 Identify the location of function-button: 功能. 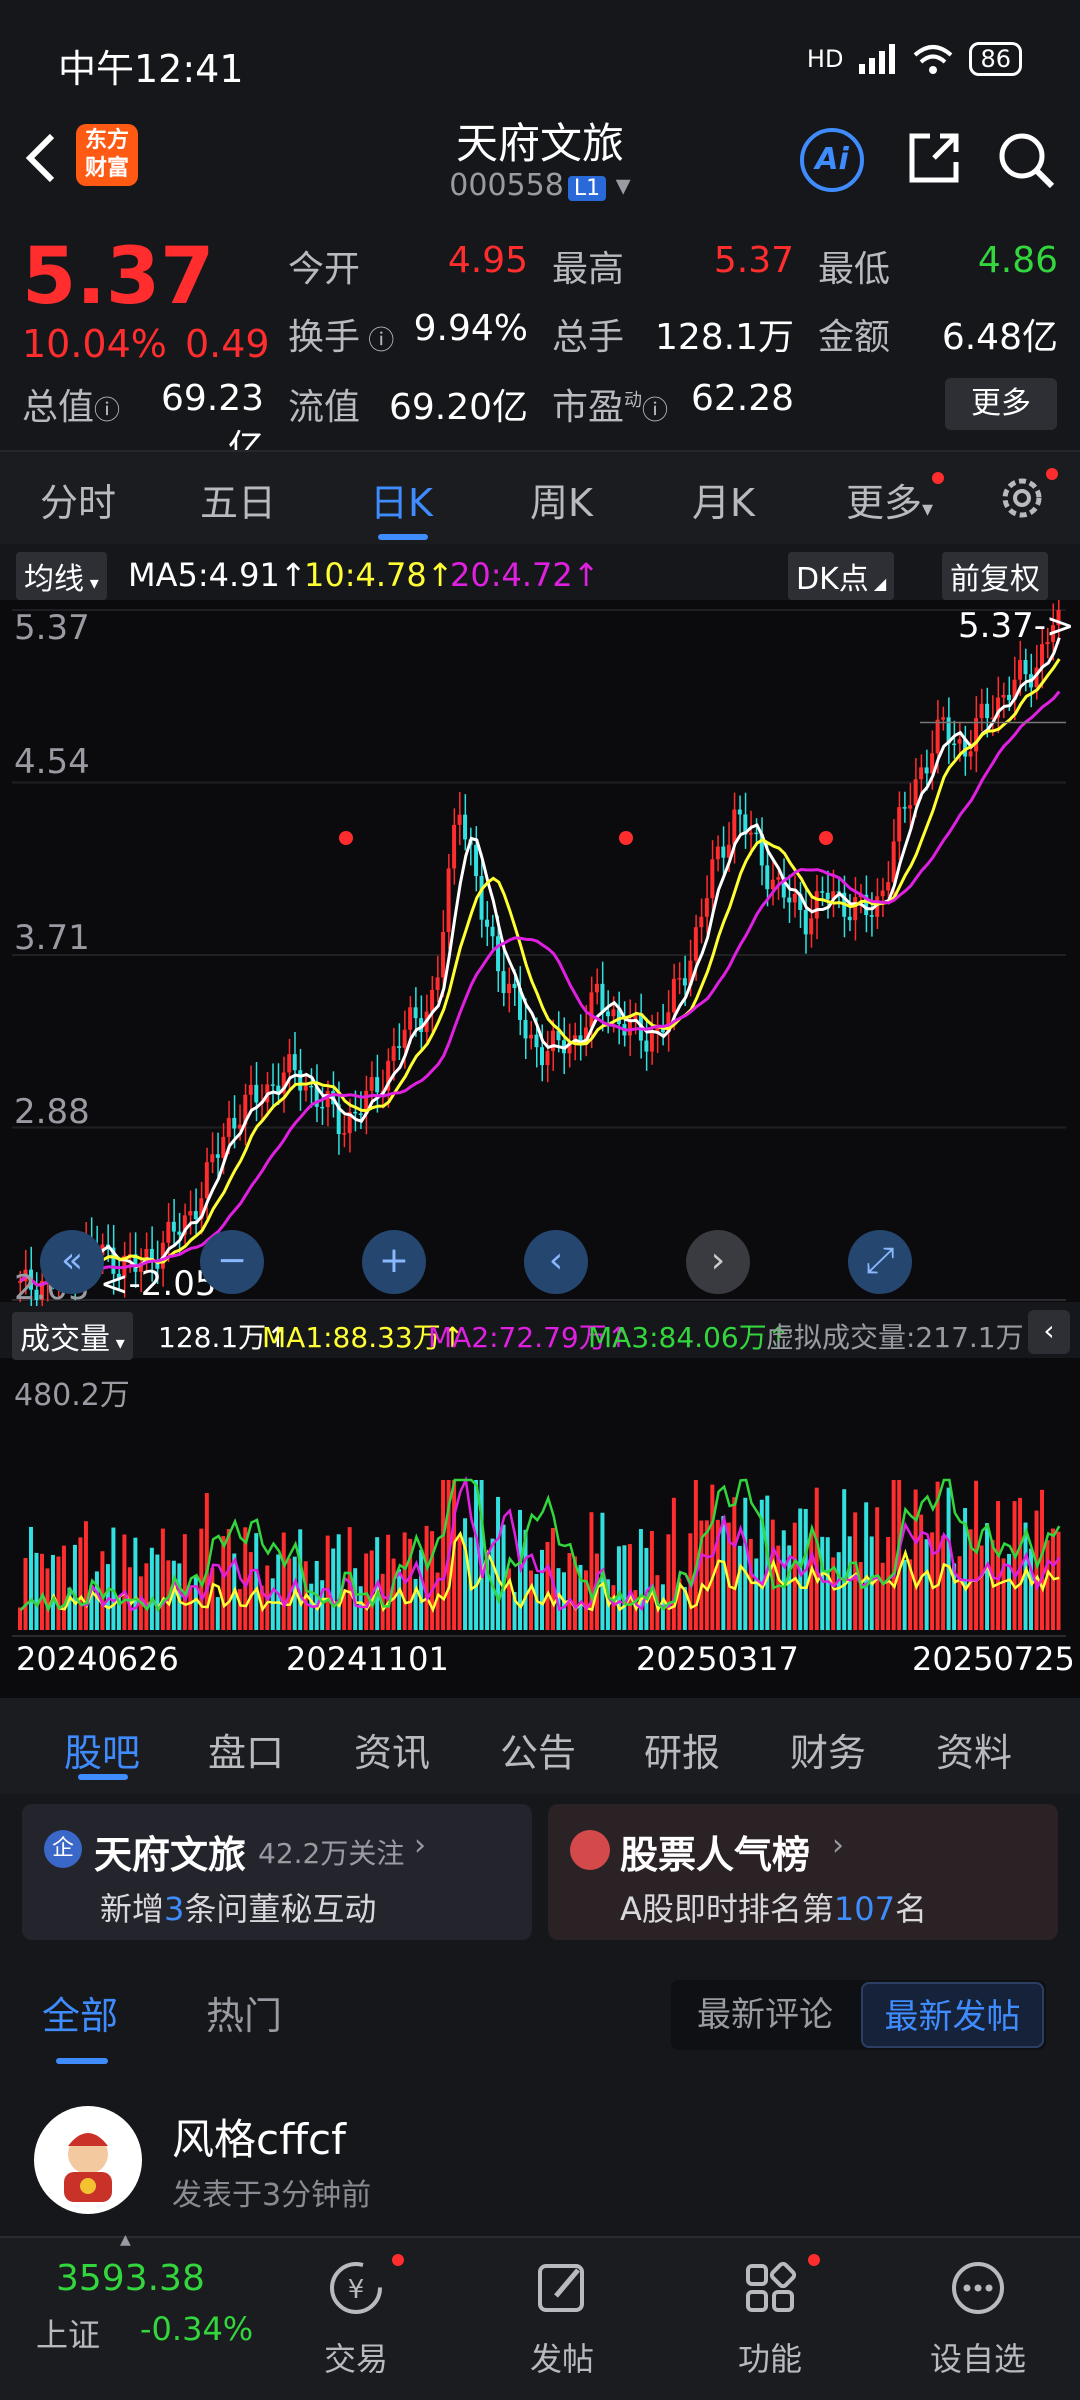
(770, 2319).